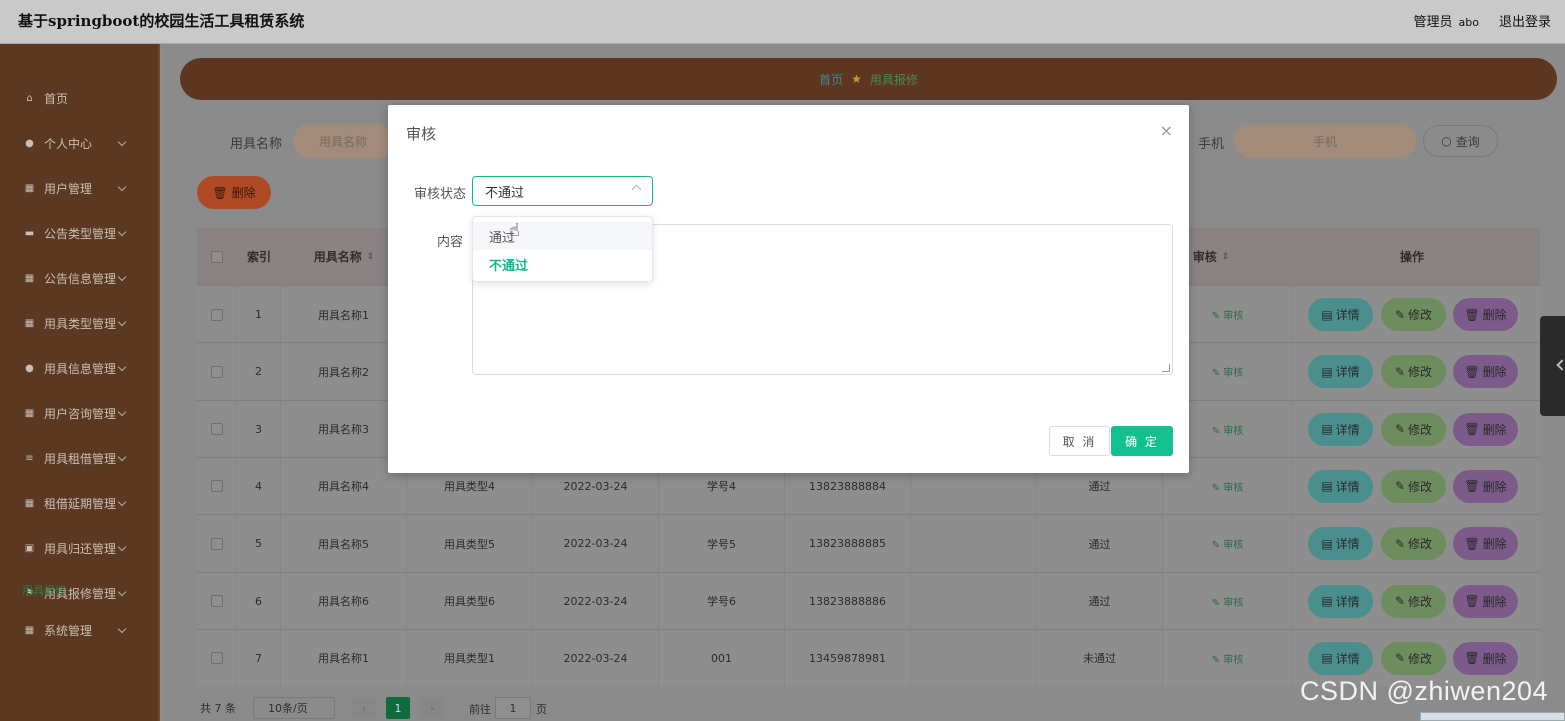  Describe the element at coordinates (893, 79) in the screenshot. I see `breadcrumb-current: 用具报修` at that location.